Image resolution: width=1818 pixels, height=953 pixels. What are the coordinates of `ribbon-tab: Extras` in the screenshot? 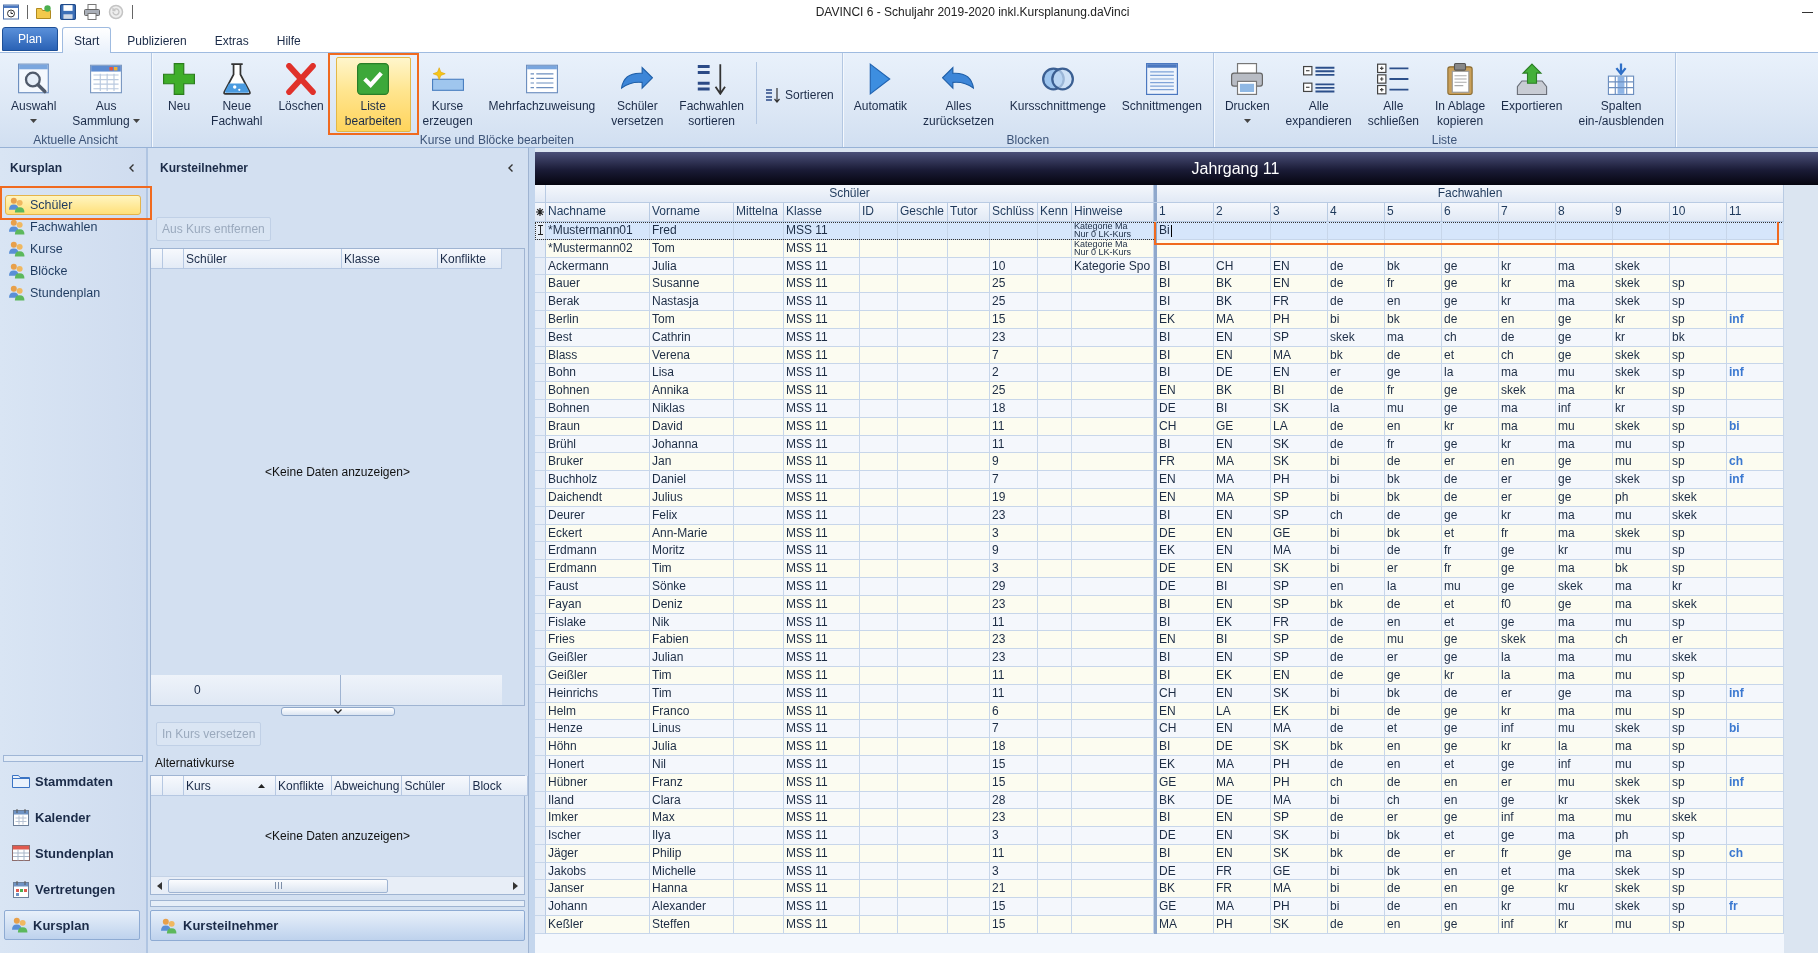 It's located at (231, 40).